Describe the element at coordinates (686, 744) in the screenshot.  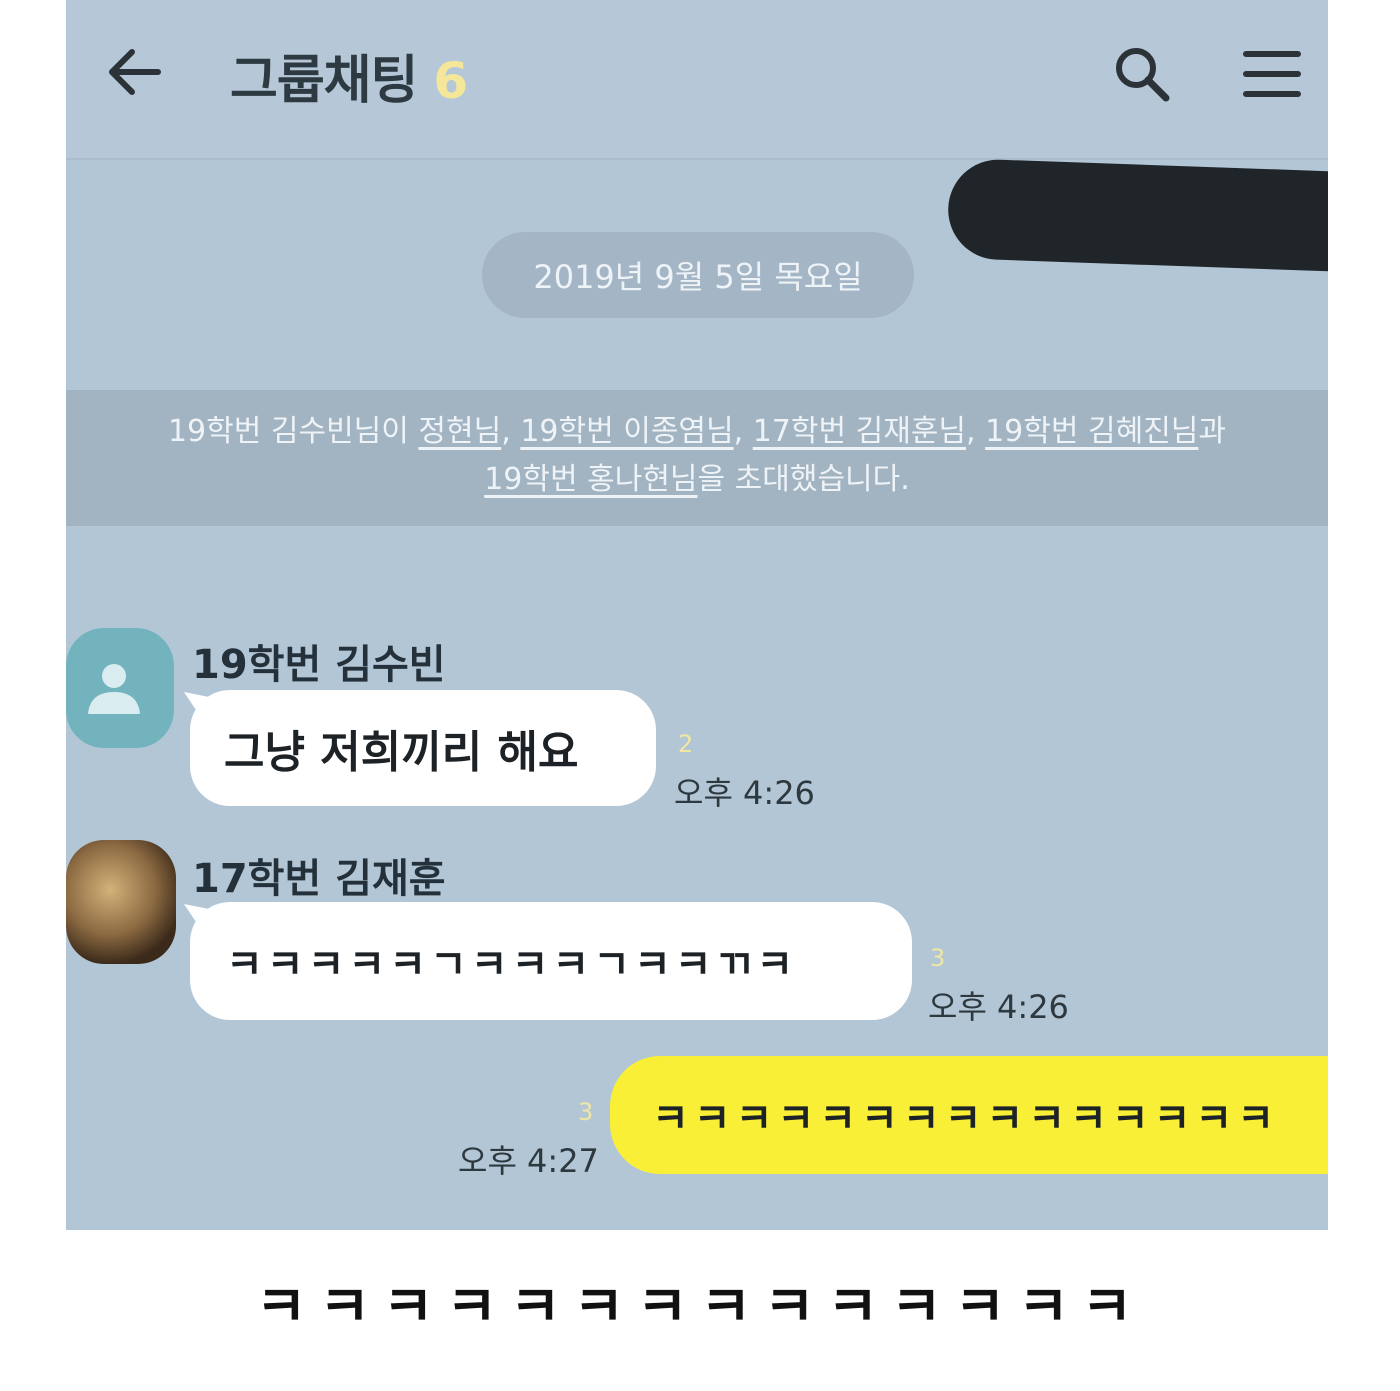
I see `unread-count: 2` at that location.